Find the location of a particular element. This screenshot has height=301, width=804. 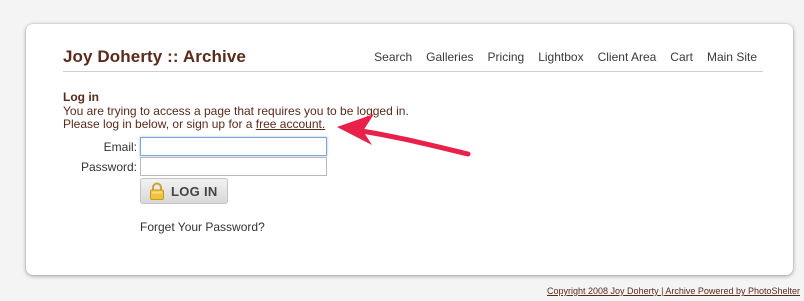

login-heading: Log in is located at coordinates (81, 97).